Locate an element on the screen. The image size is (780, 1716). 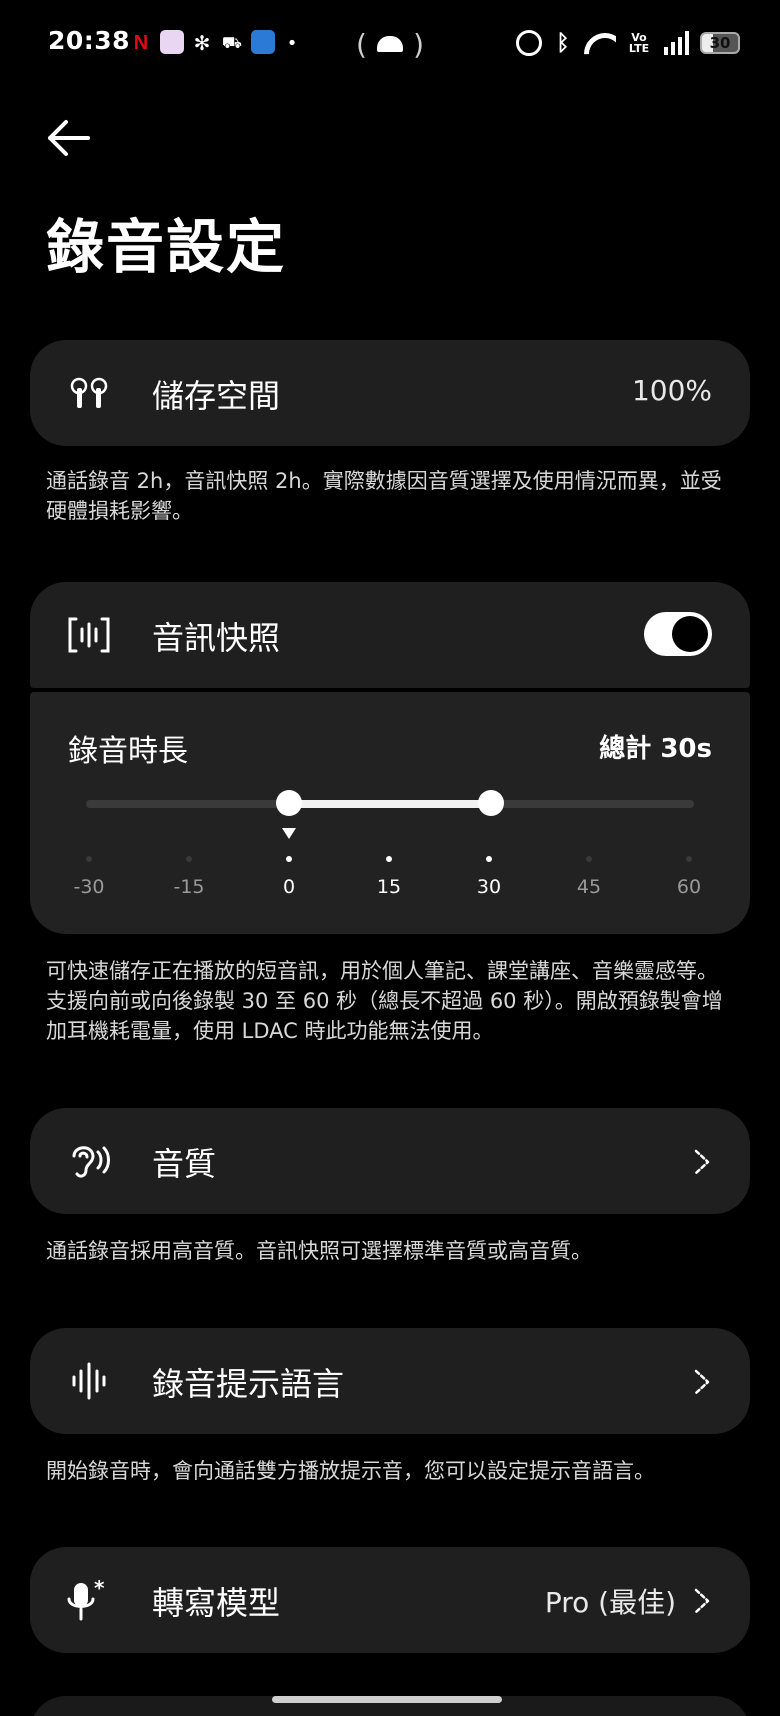
duration-slider-fill is located at coordinates (390, 804).